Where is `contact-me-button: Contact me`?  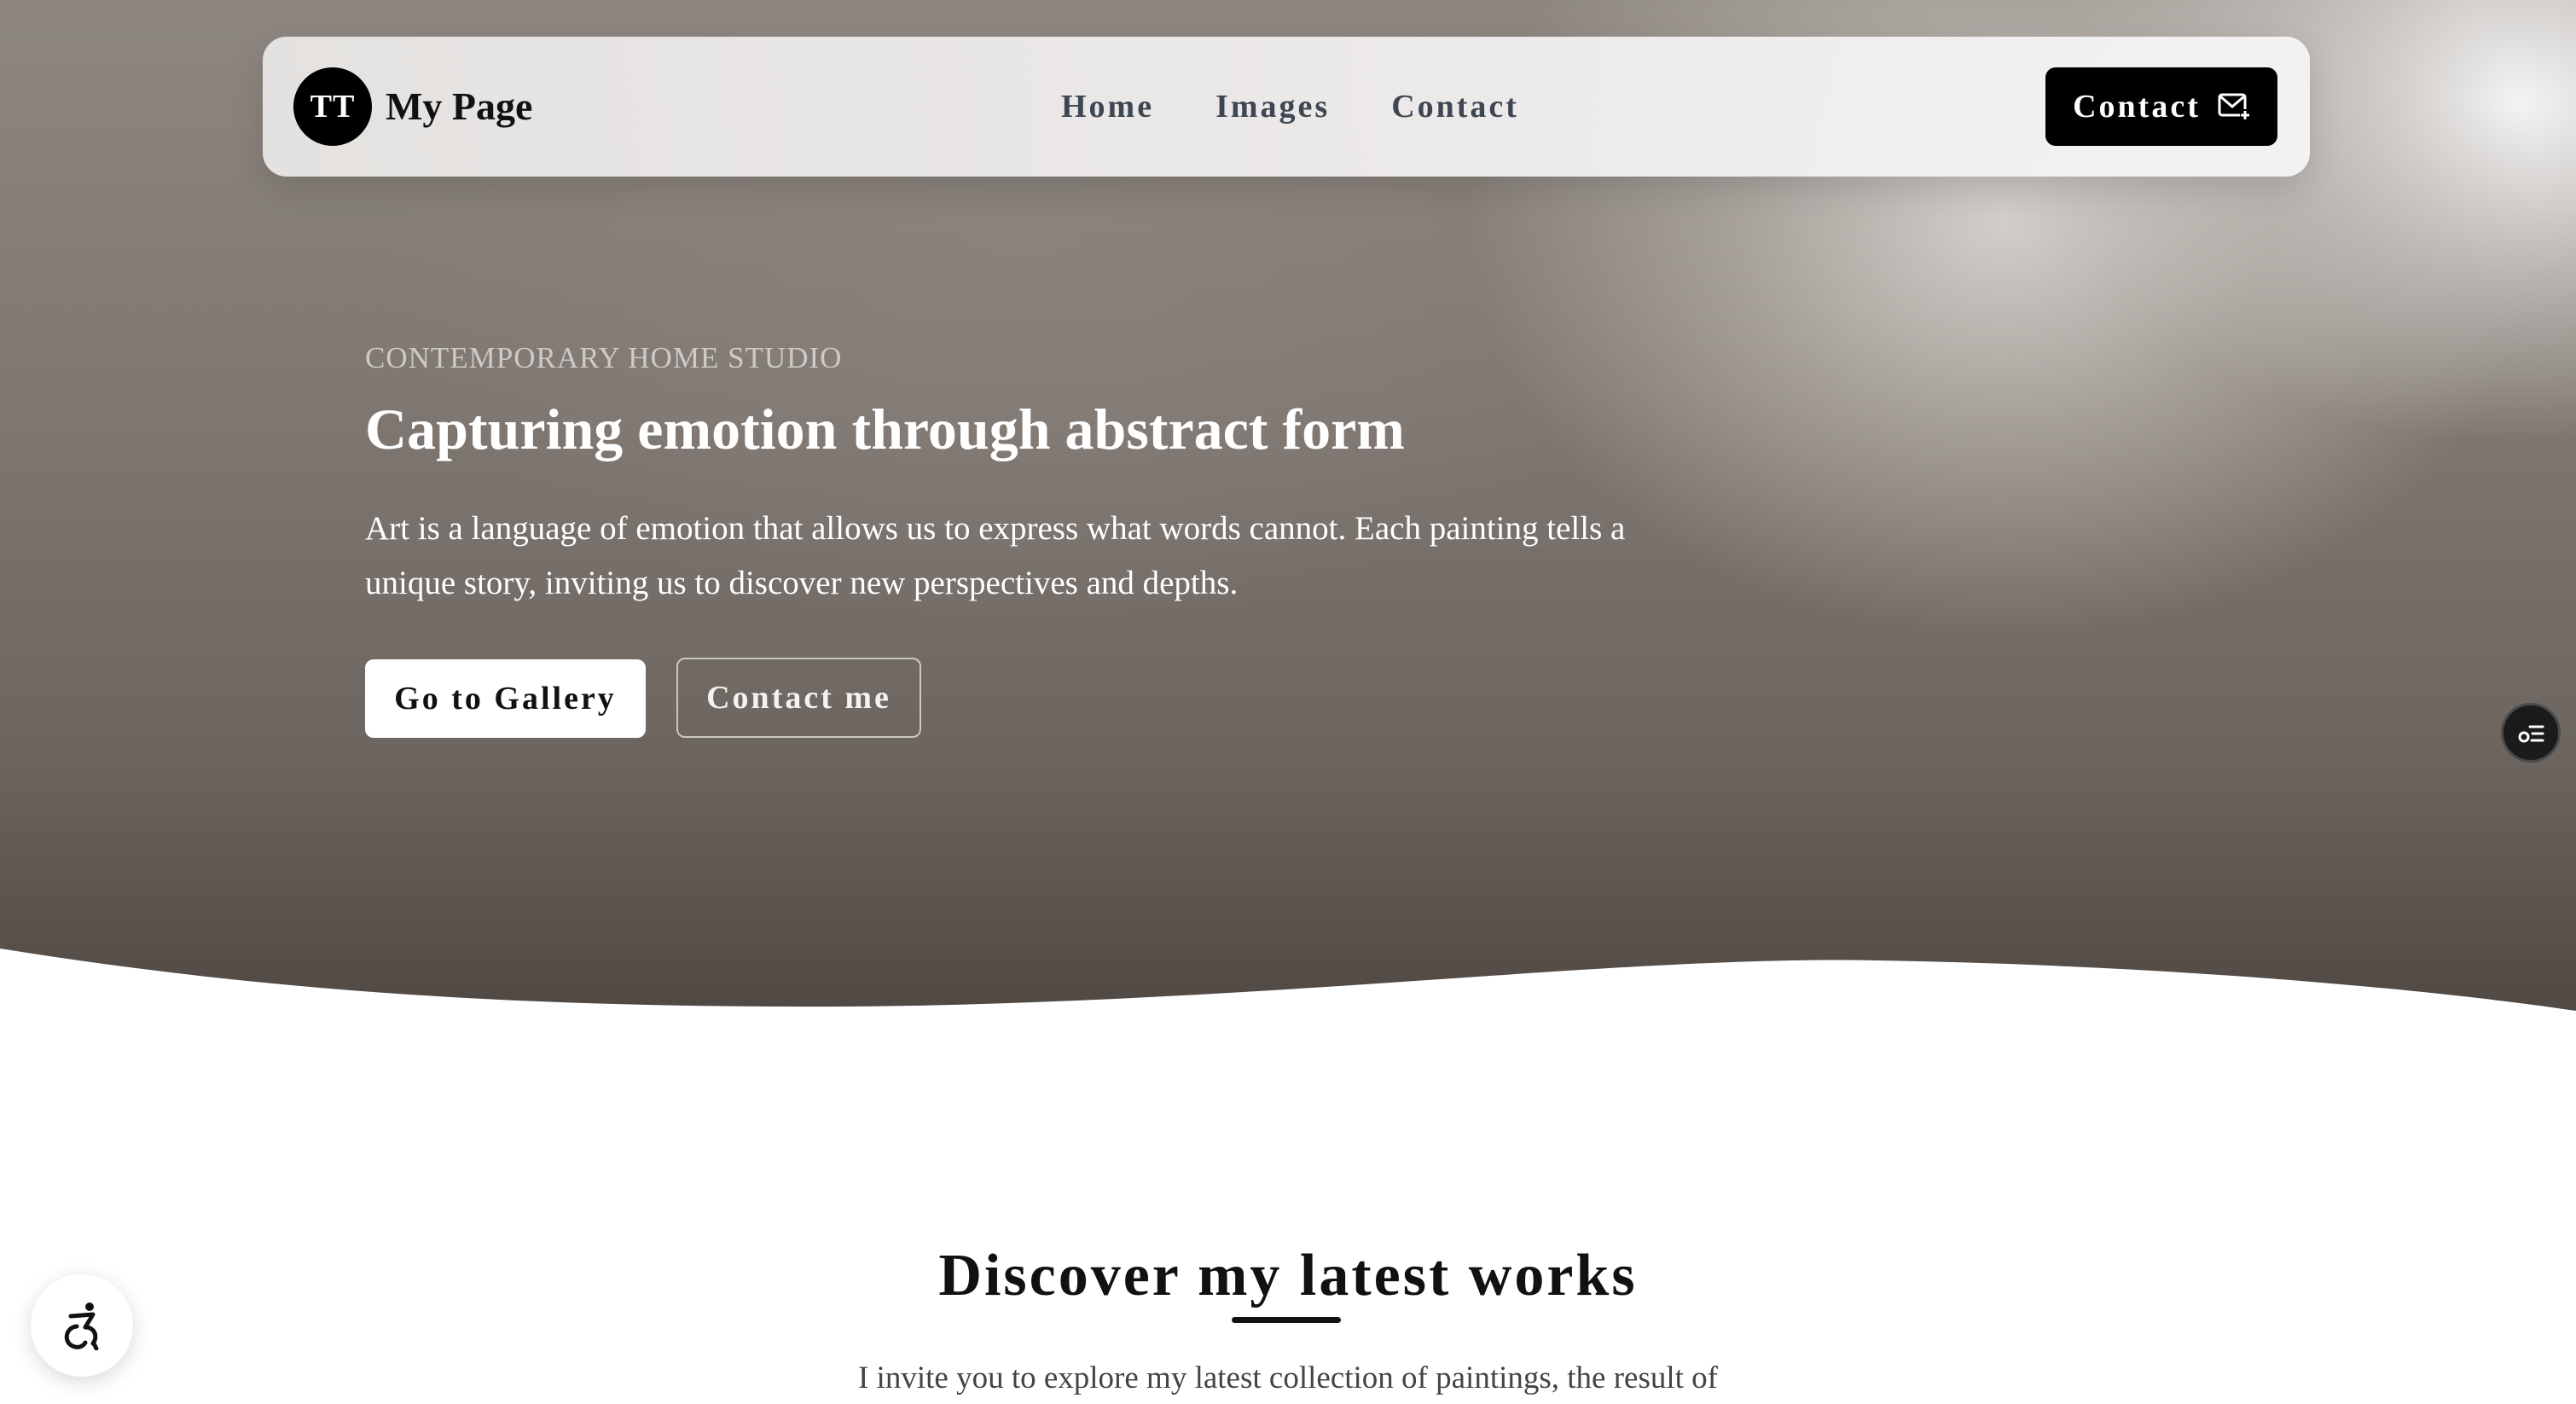
contact-me-button: Contact me is located at coordinates (798, 698).